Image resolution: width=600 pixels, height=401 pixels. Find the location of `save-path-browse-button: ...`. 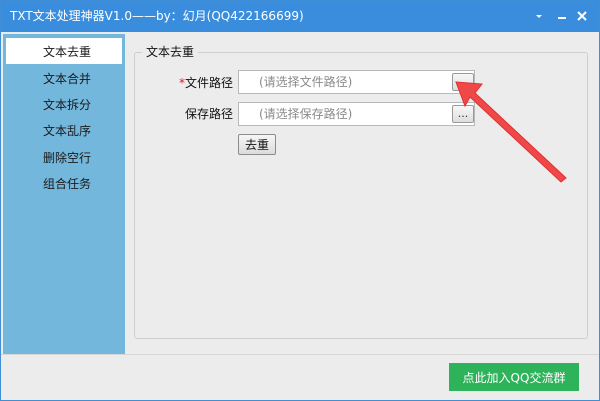

save-path-browse-button: ... is located at coordinates (463, 114).